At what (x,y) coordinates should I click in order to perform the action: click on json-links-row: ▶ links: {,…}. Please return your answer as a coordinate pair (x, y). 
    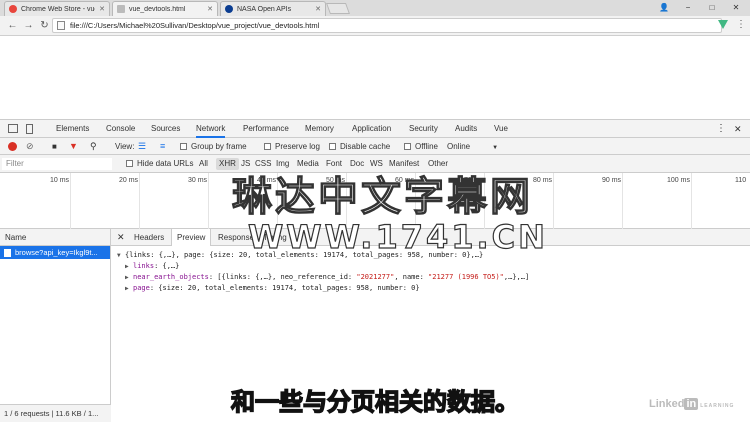
    Looking at the image, I should click on (430, 266).